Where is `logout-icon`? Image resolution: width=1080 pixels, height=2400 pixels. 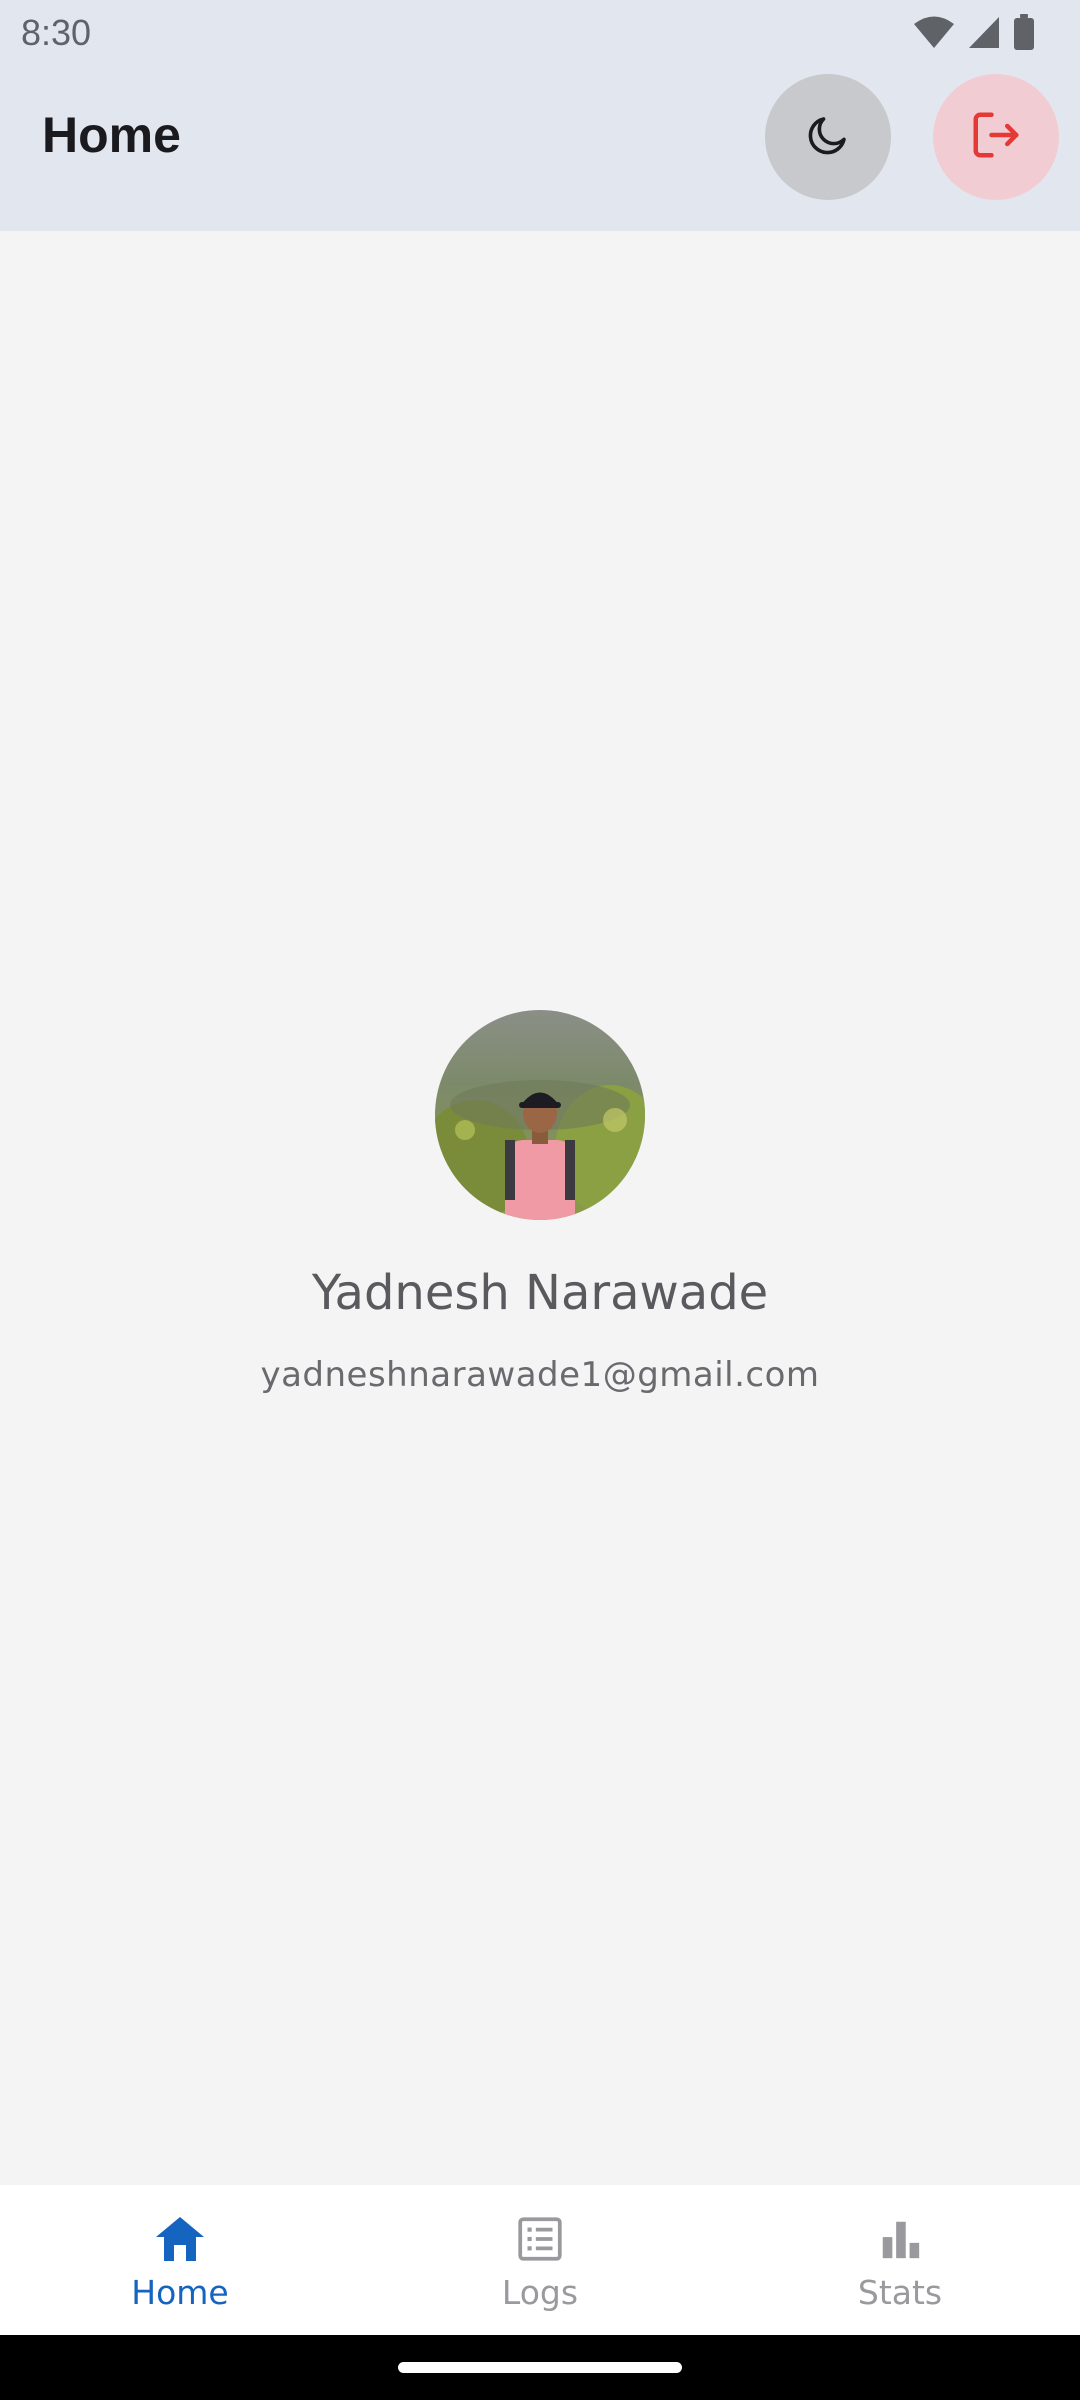
logout-icon is located at coordinates (996, 137).